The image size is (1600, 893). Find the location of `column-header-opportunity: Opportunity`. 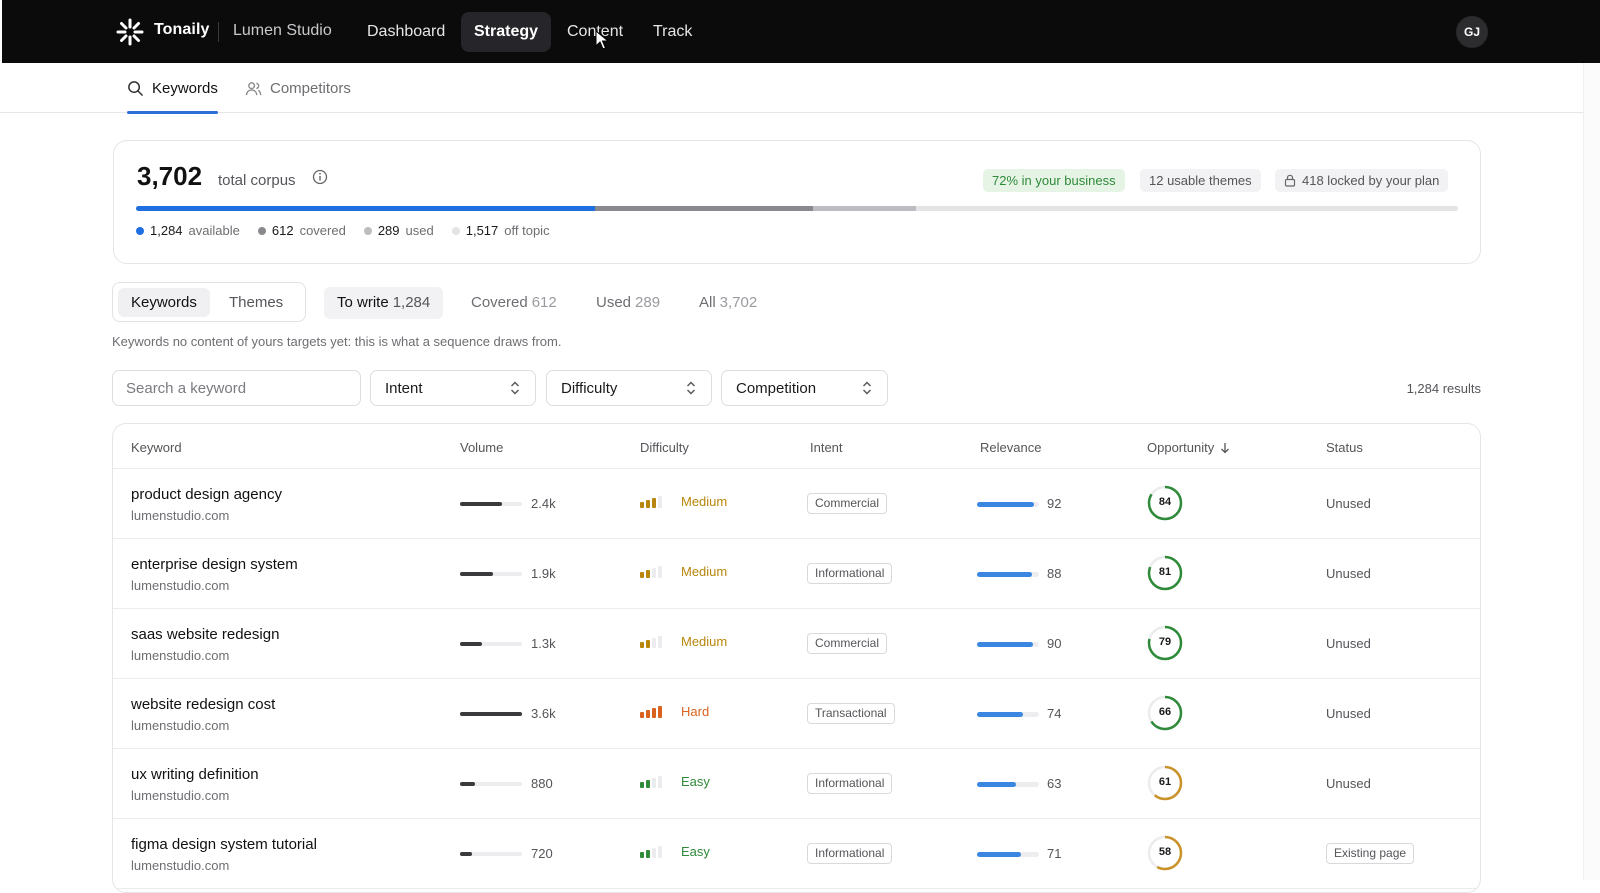

column-header-opportunity: Opportunity is located at coordinates (1188, 447).